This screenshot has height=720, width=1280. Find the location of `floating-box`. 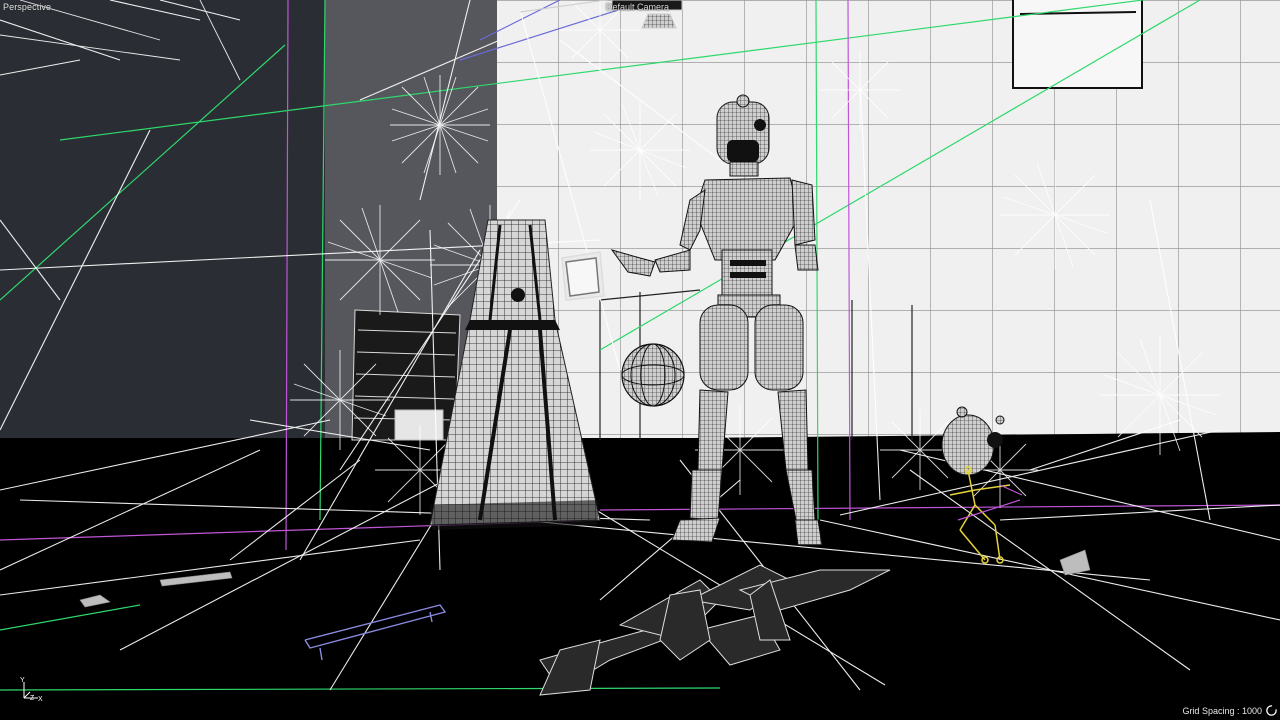

floating-box is located at coordinates (583, 276).